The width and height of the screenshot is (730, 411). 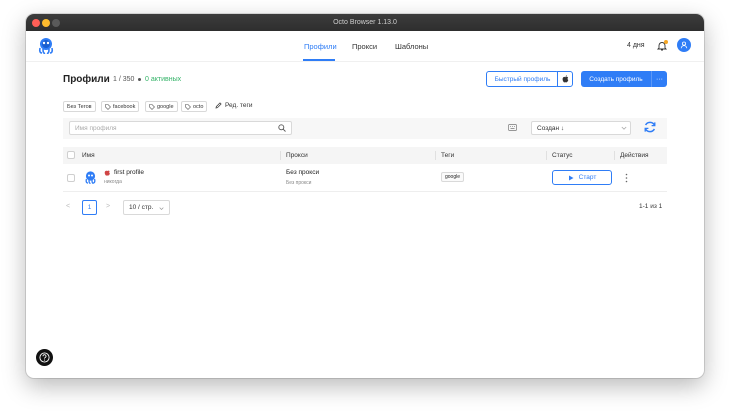 What do you see at coordinates (239, 105) in the screenshot?
I see `edit-tags-label: Ред. теги` at bounding box center [239, 105].